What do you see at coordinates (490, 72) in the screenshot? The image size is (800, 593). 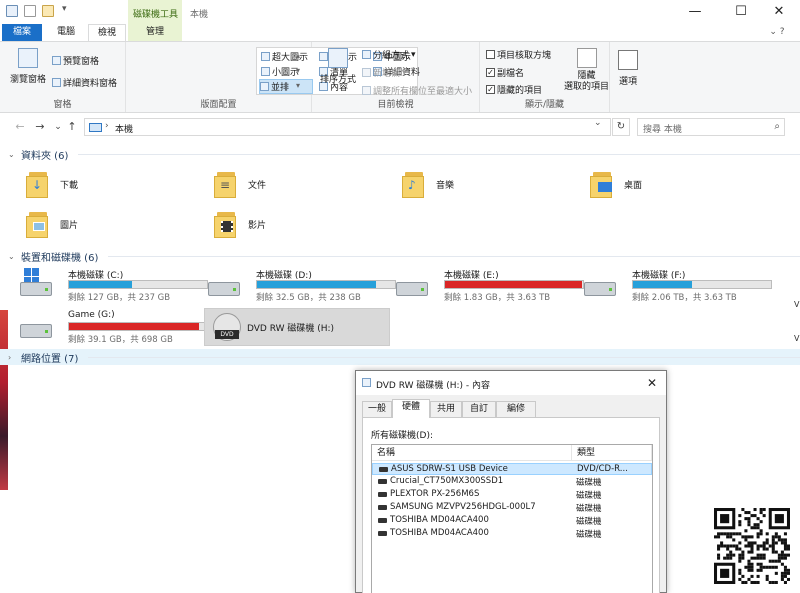 I see `file-name-extensions-checkbox: ✓` at bounding box center [490, 72].